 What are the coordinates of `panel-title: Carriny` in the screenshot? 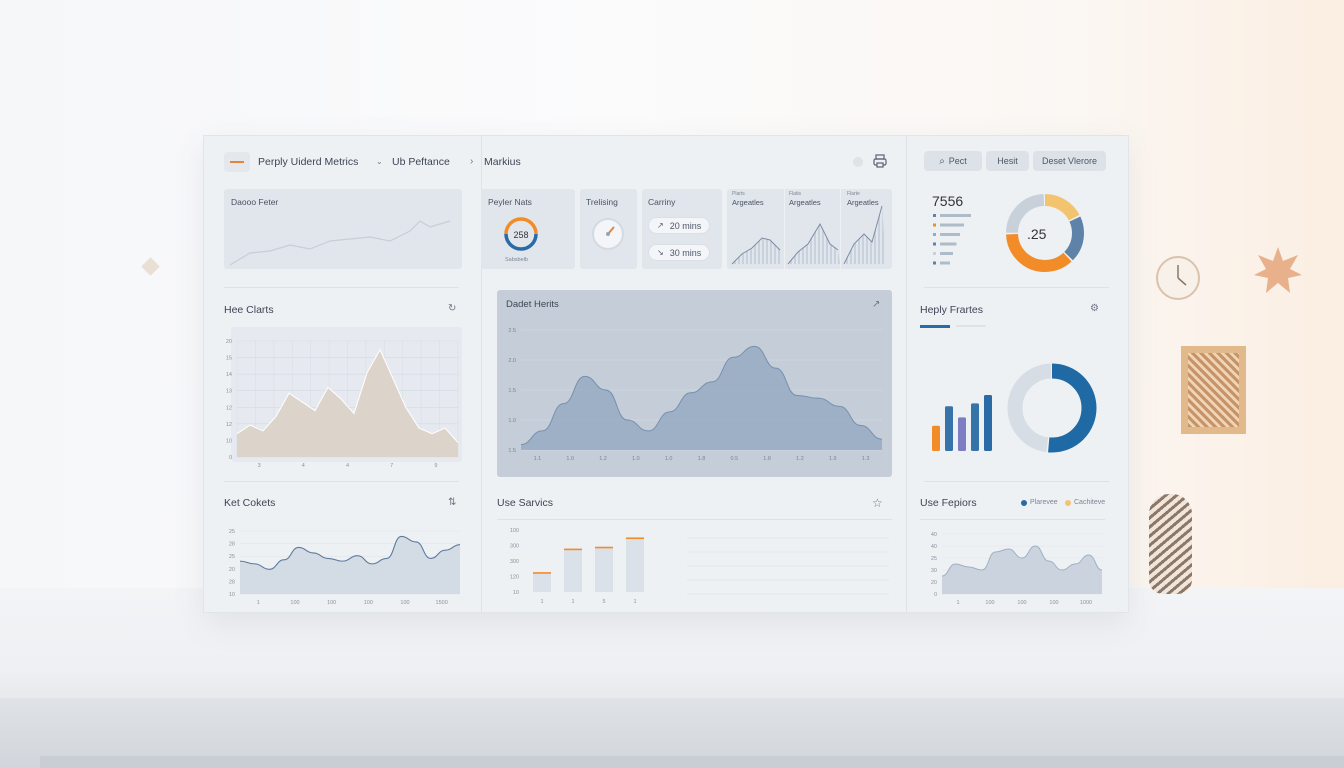 It's located at (662, 202).